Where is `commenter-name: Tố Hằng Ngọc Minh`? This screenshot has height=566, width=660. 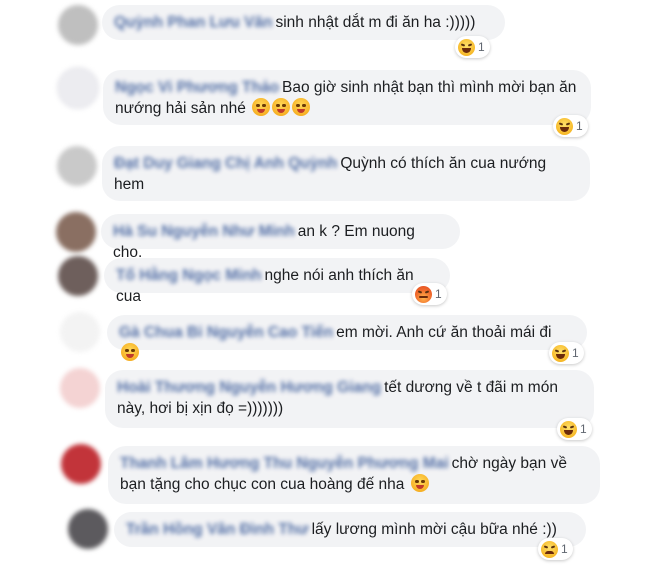
commenter-name: Tố Hằng Ngọc Minh is located at coordinates (189, 275).